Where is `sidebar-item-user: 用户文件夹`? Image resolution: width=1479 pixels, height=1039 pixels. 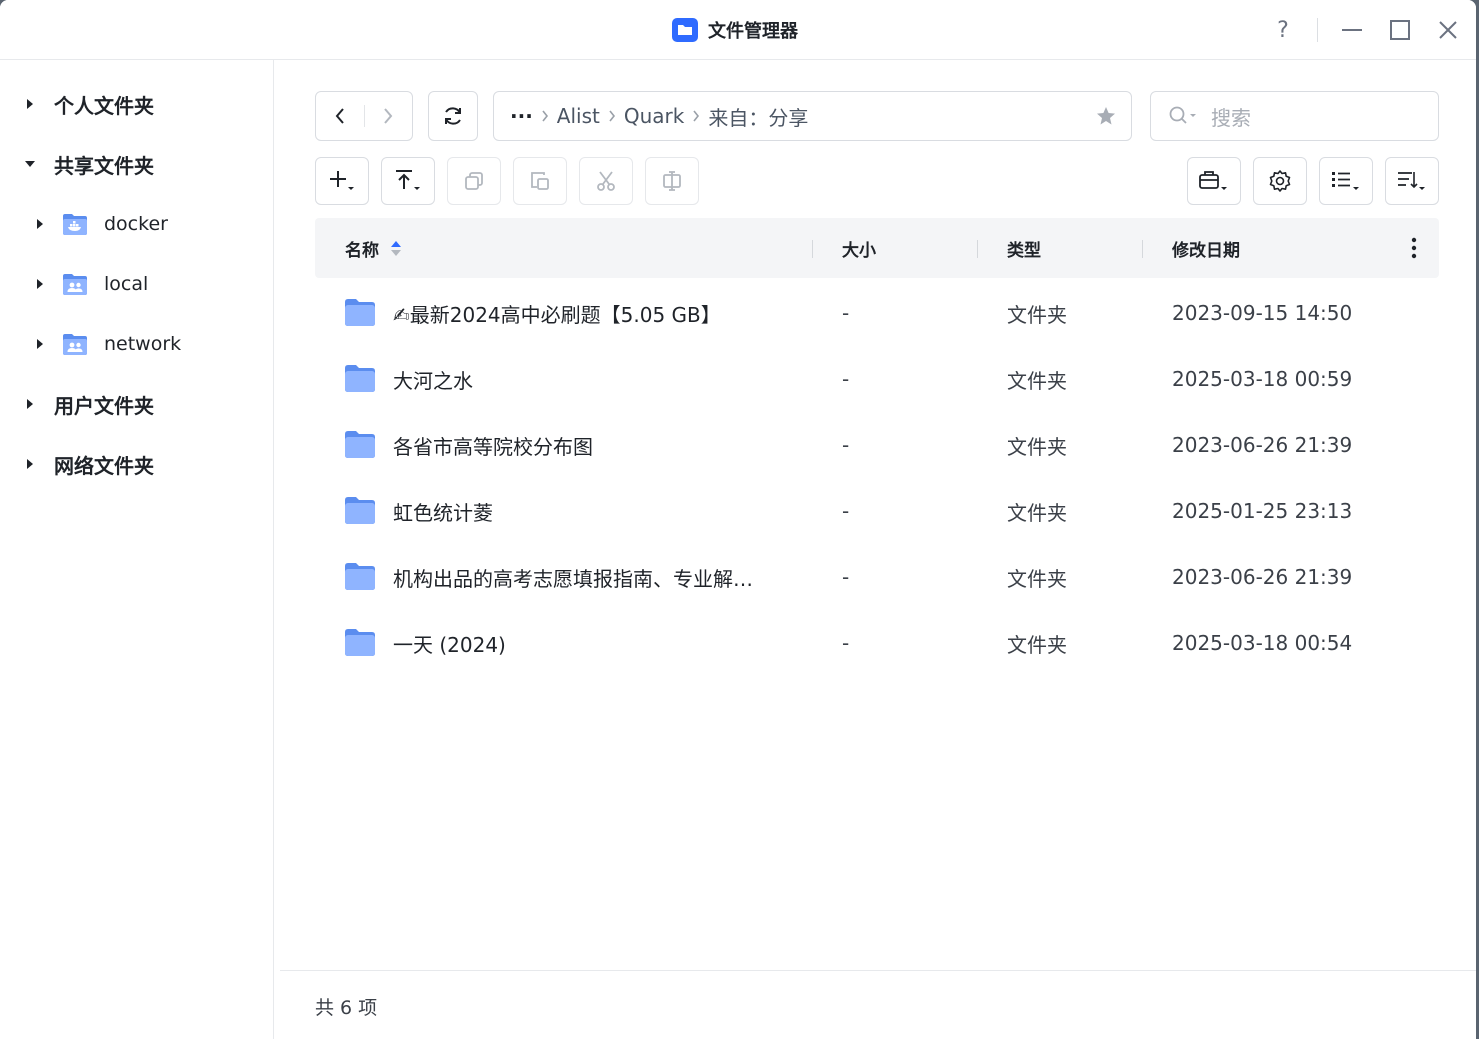 sidebar-item-user: 用户文件夹 is located at coordinates (89, 404).